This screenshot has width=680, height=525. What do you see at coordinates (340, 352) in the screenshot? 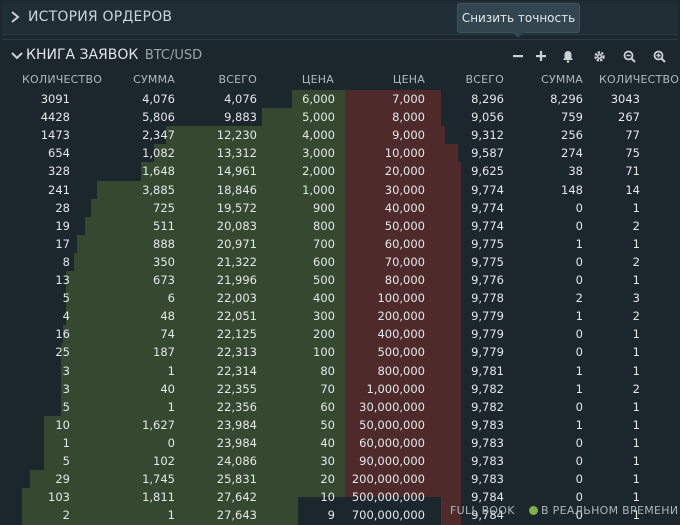
I see `table-row: 25 187 22,313 100 500,000 9,779 0 1` at bounding box center [340, 352].